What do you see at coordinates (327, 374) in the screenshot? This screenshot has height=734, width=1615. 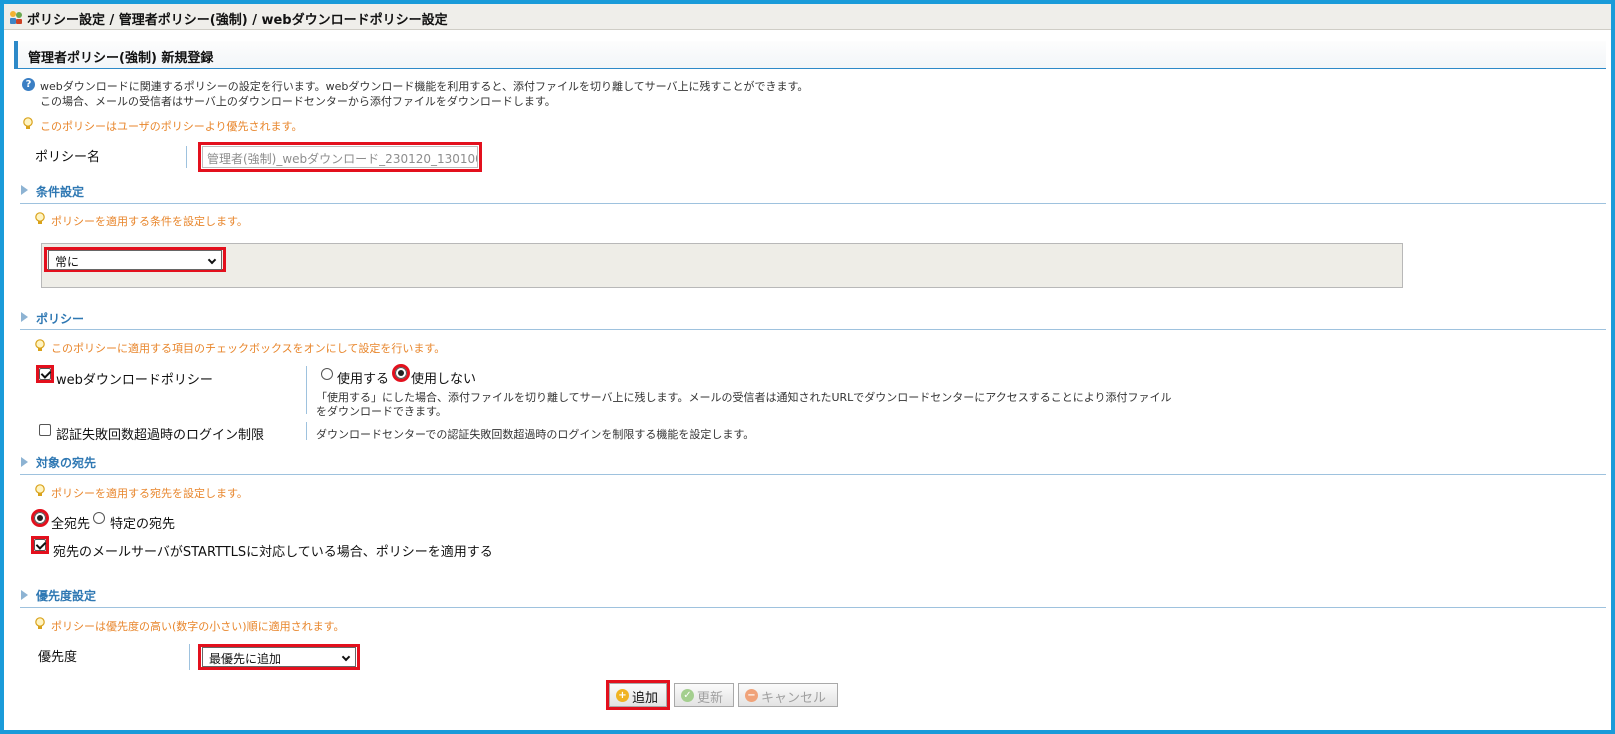 I see `radio-use` at bounding box center [327, 374].